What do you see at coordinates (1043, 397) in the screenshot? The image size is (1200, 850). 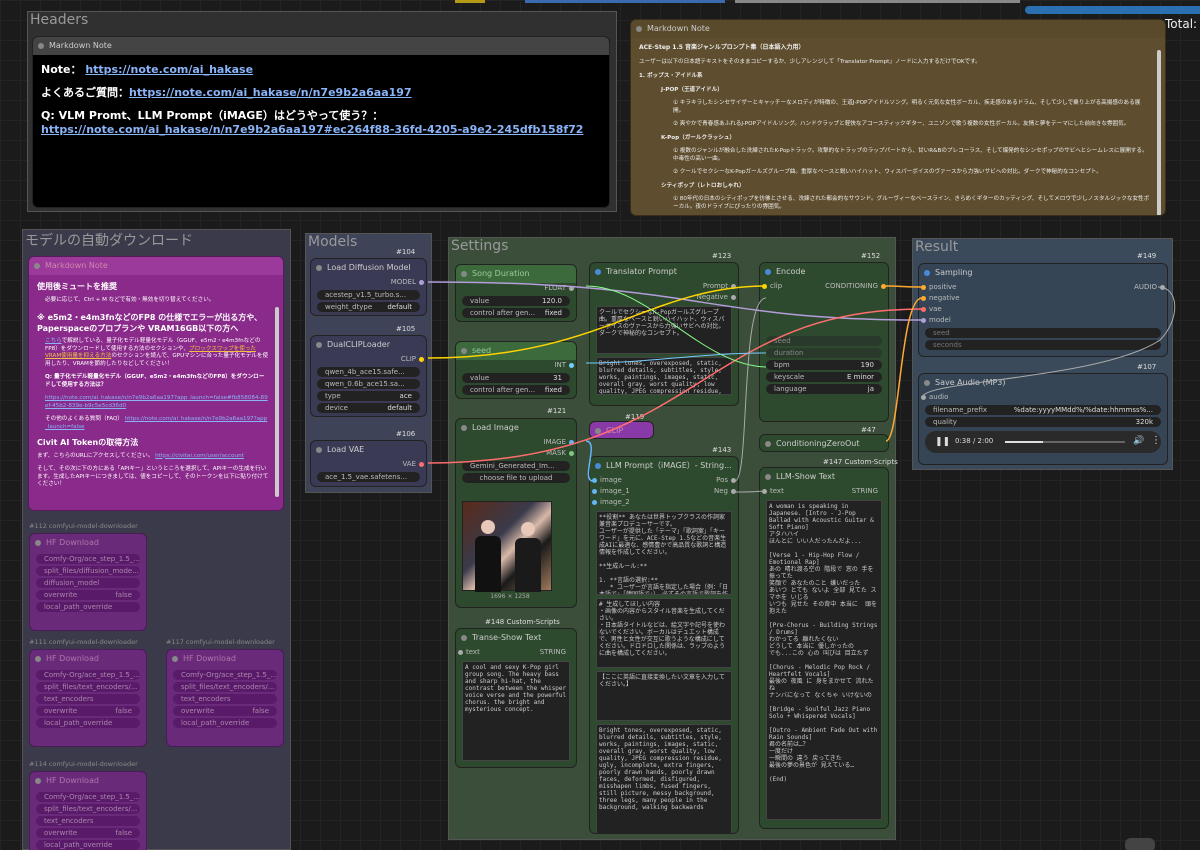 I see `input-audio: audio` at bounding box center [1043, 397].